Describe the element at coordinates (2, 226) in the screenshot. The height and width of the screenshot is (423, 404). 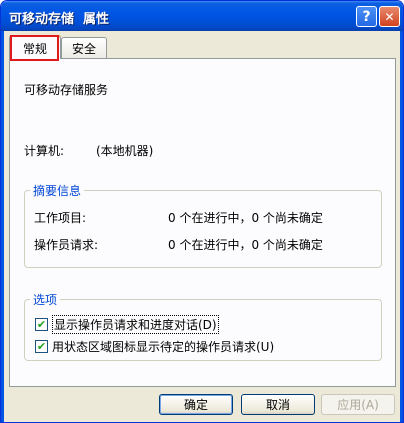
I see `window-border-left` at that location.